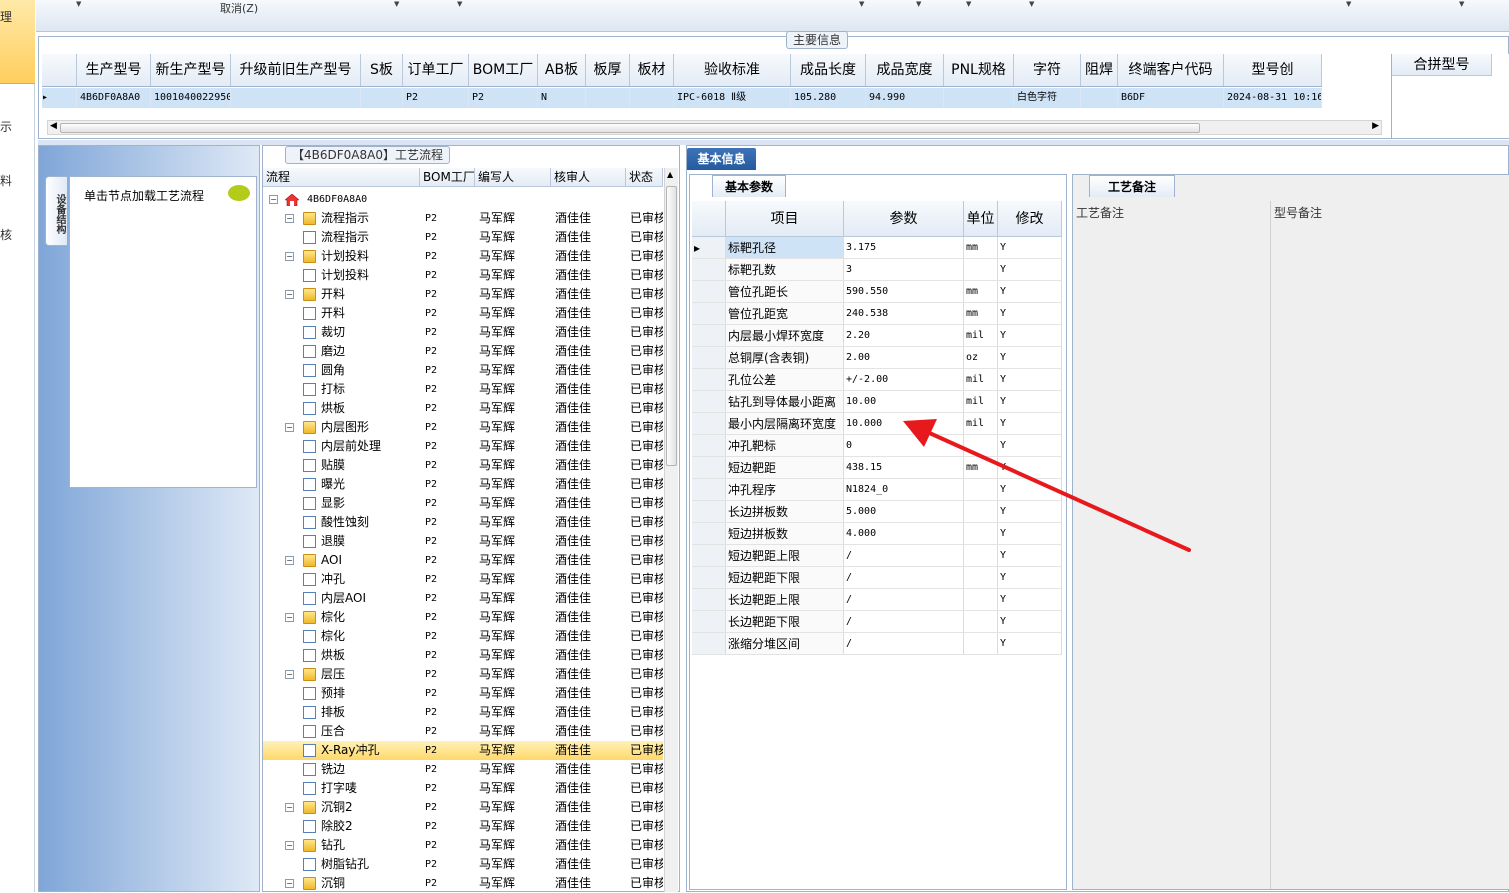 The width and height of the screenshot is (1509, 893). What do you see at coordinates (904, 467) in the screenshot?
I see `param-value: 438.15` at bounding box center [904, 467].